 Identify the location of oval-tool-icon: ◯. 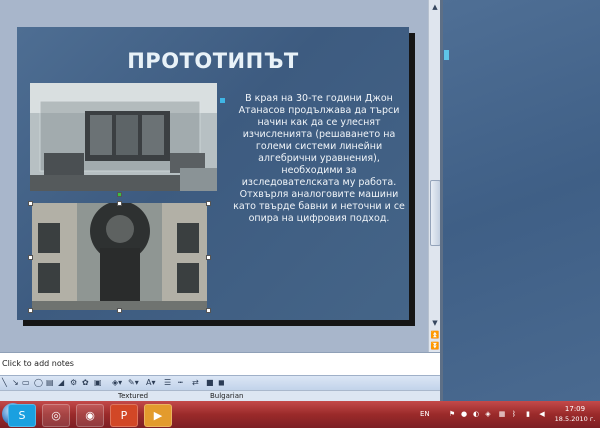
(38, 383).